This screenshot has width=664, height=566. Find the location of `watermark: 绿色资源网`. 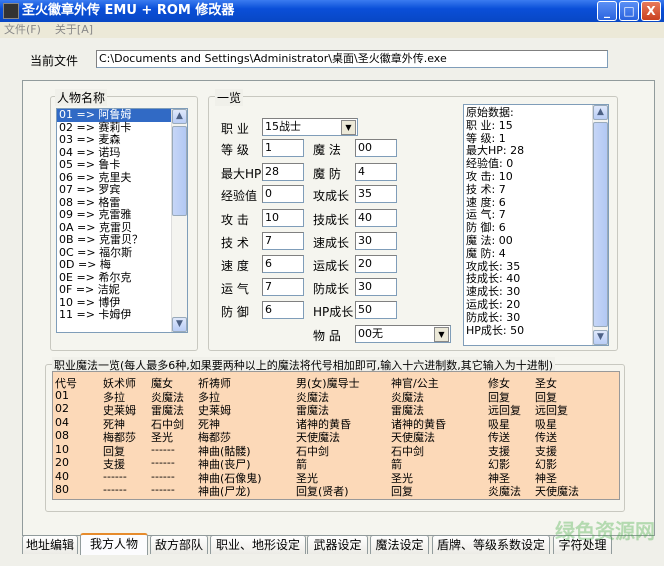

watermark: 绿色资源网 is located at coordinates (605, 531).